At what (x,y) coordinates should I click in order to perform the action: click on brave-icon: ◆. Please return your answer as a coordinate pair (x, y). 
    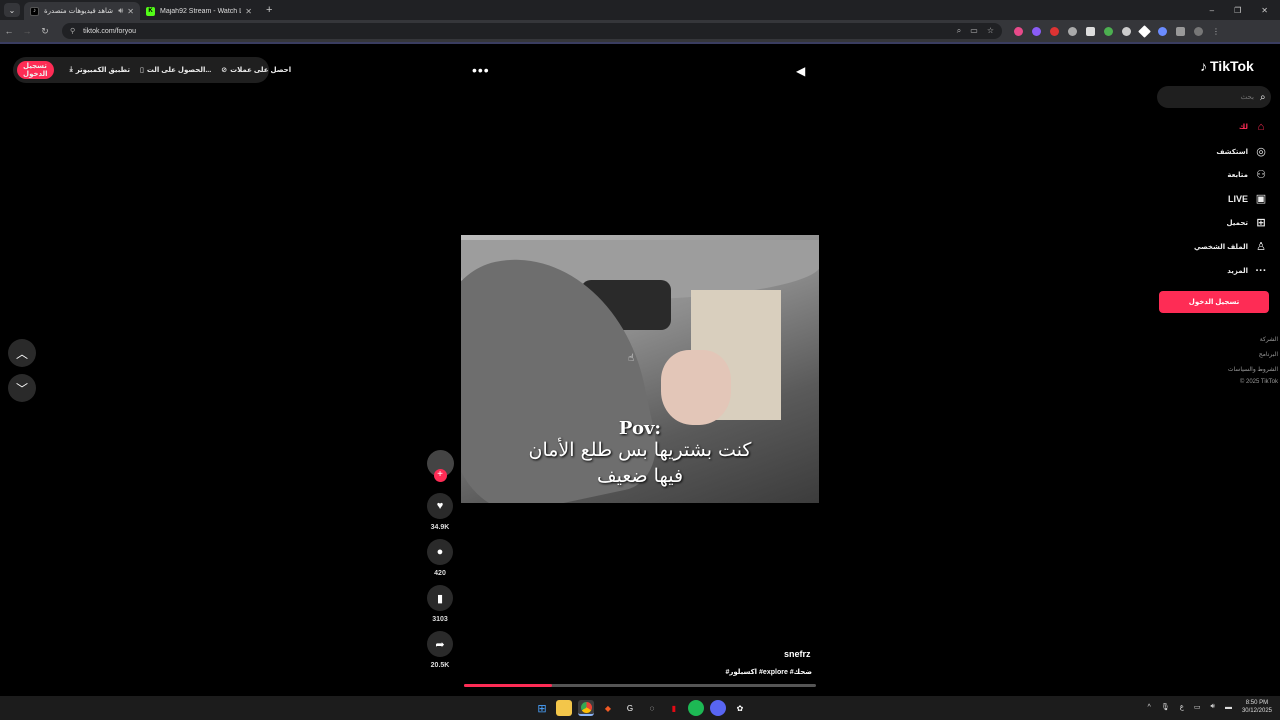
    Looking at the image, I should click on (608, 708).